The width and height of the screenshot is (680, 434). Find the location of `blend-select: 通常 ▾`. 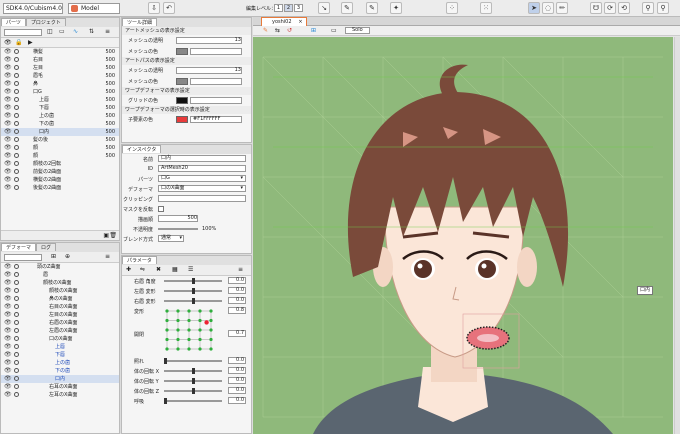

blend-select: 通常 ▾ is located at coordinates (171, 238).